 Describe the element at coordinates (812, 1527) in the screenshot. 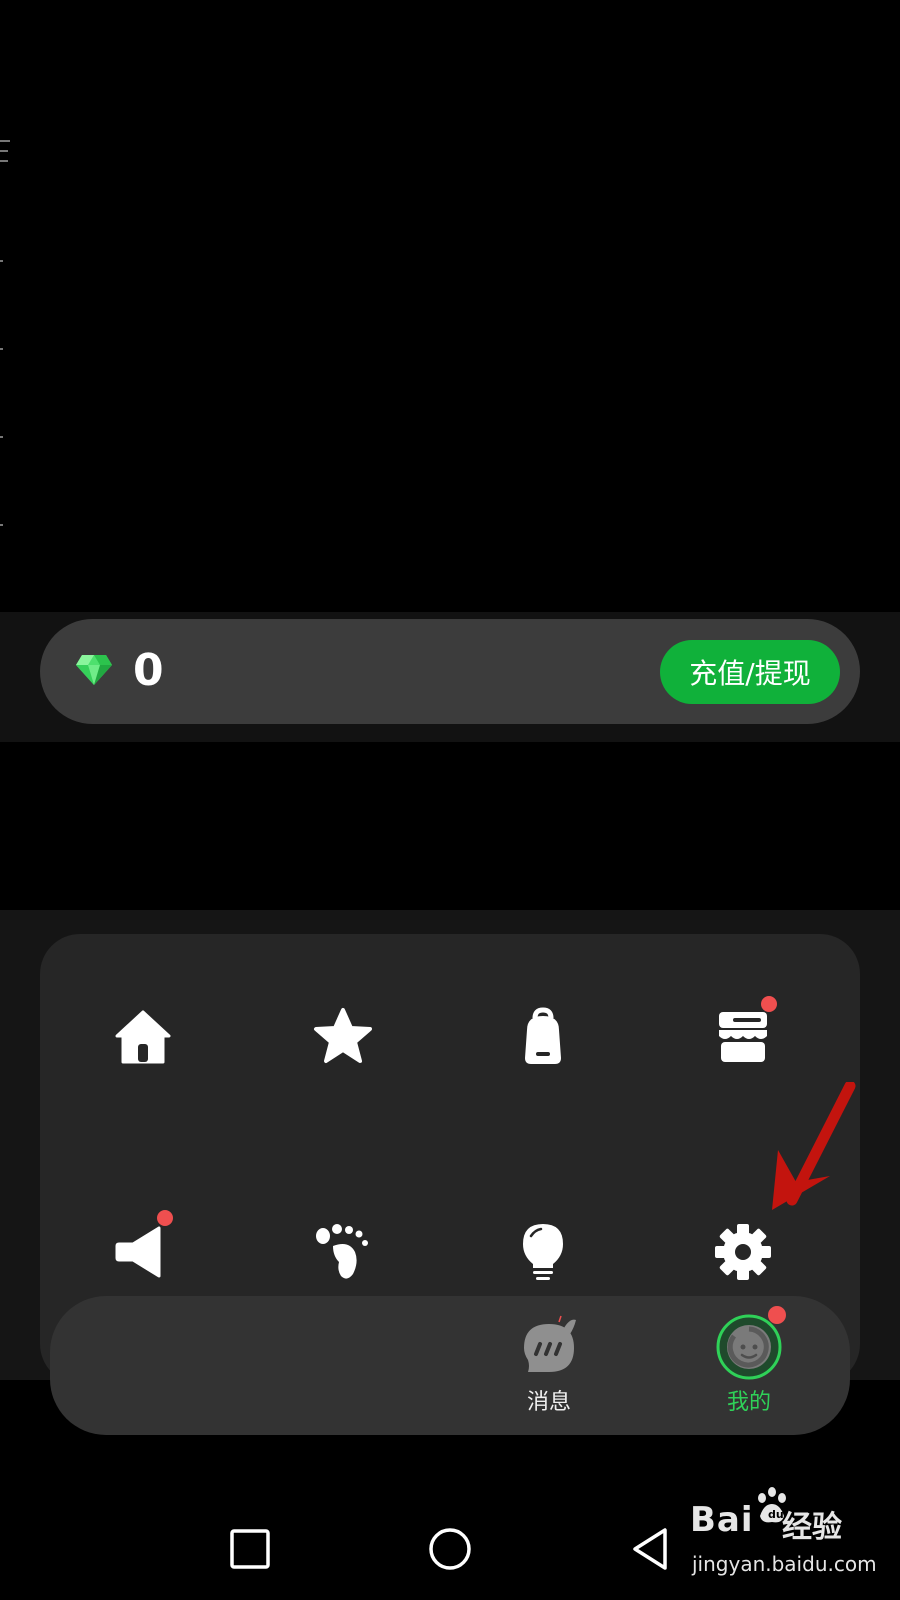

I see `watermark-brand-suffix: 经验` at that location.